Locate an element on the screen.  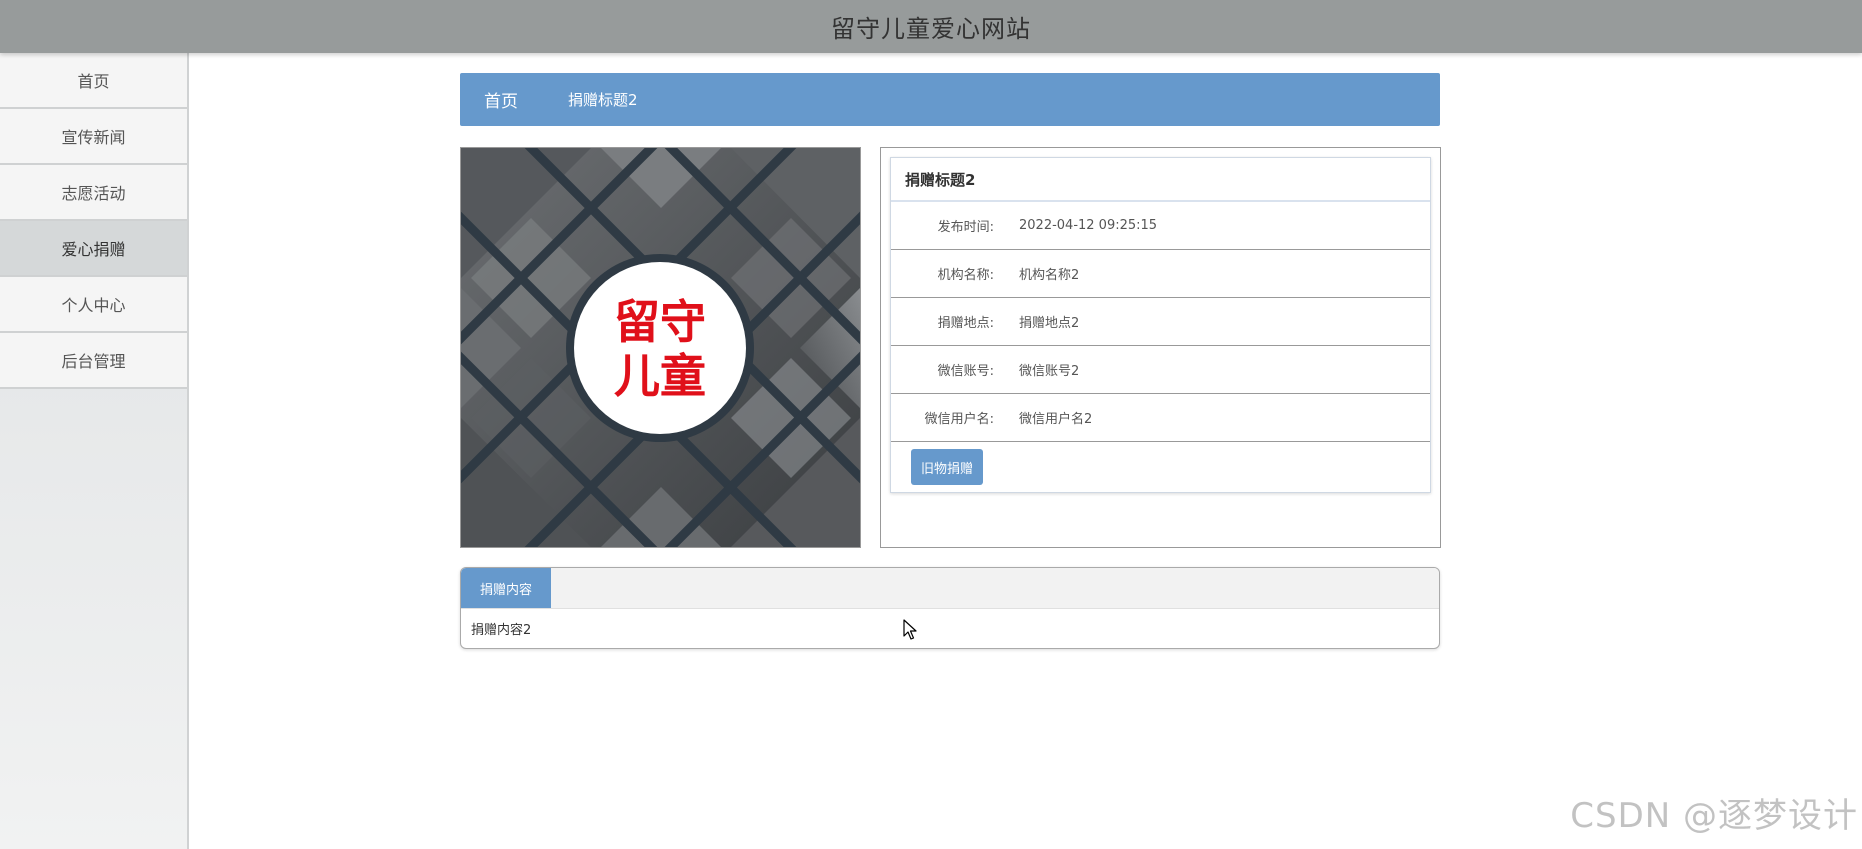
watermark: CSDN @逐梦设计 is located at coordinates (1714, 816).